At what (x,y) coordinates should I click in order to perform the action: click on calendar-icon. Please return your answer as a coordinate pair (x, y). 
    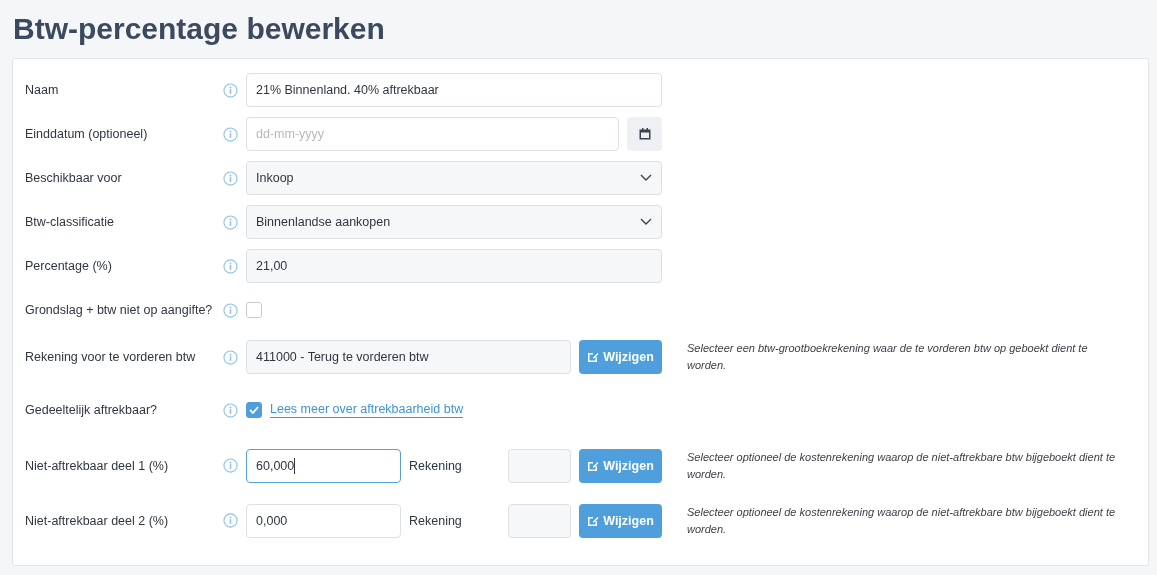
    Looking at the image, I should click on (644, 134).